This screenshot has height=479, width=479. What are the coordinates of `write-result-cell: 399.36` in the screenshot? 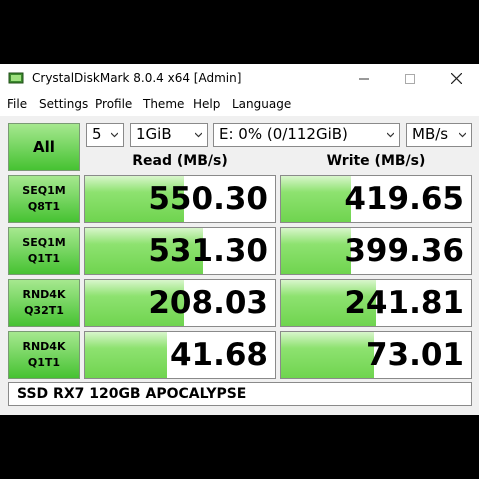 It's located at (376, 251).